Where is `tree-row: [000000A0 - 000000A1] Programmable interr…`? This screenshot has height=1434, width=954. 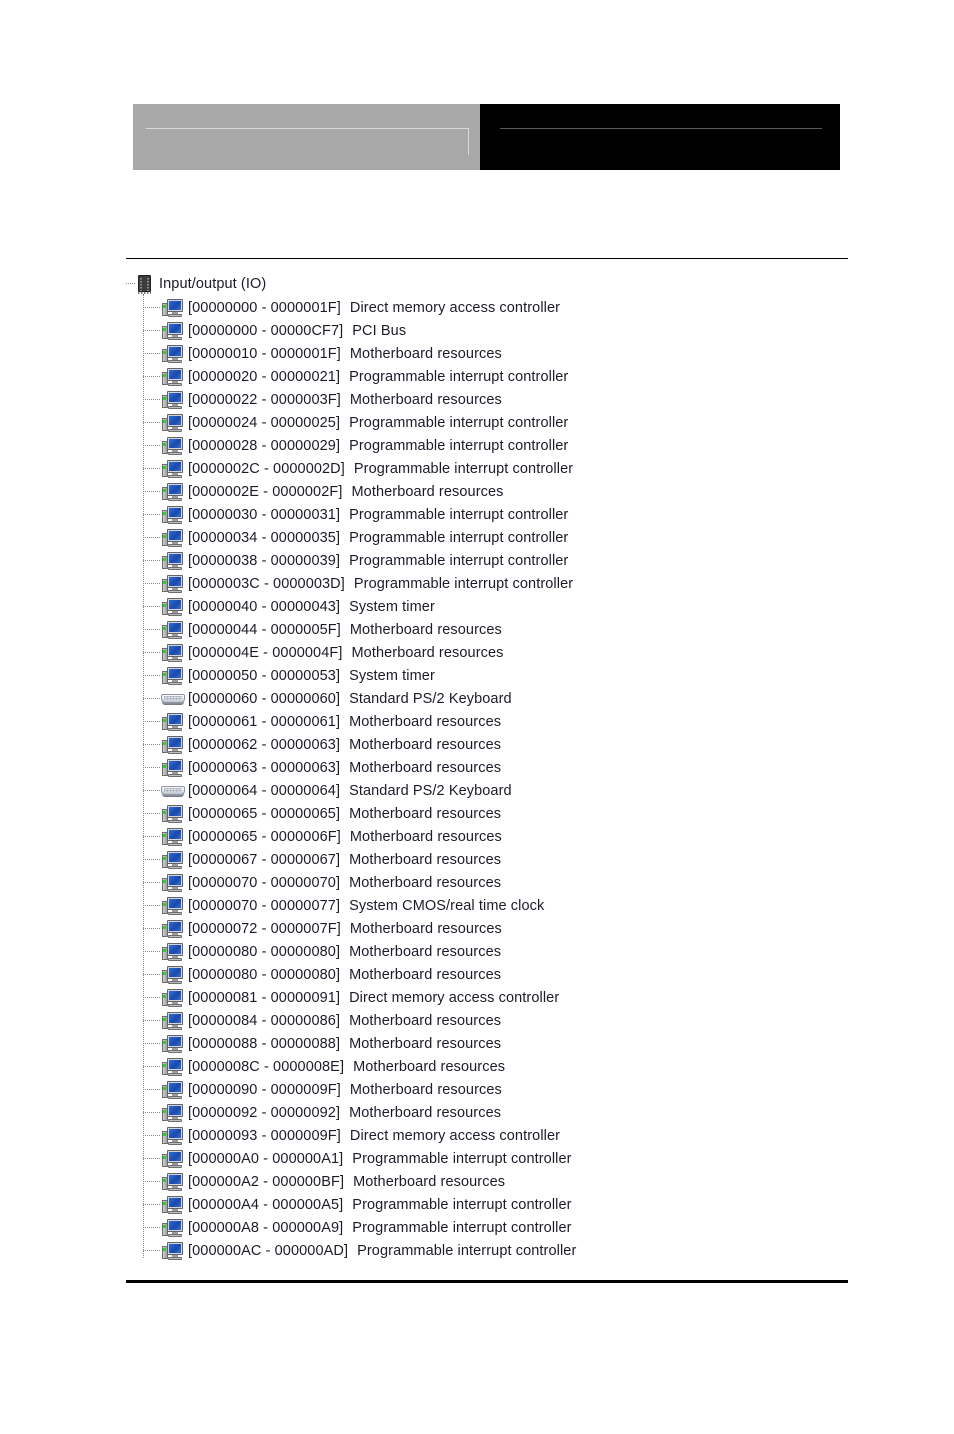
tree-row: [000000A0 - 000000A1] Programmable interr… is located at coordinates (490, 1158).